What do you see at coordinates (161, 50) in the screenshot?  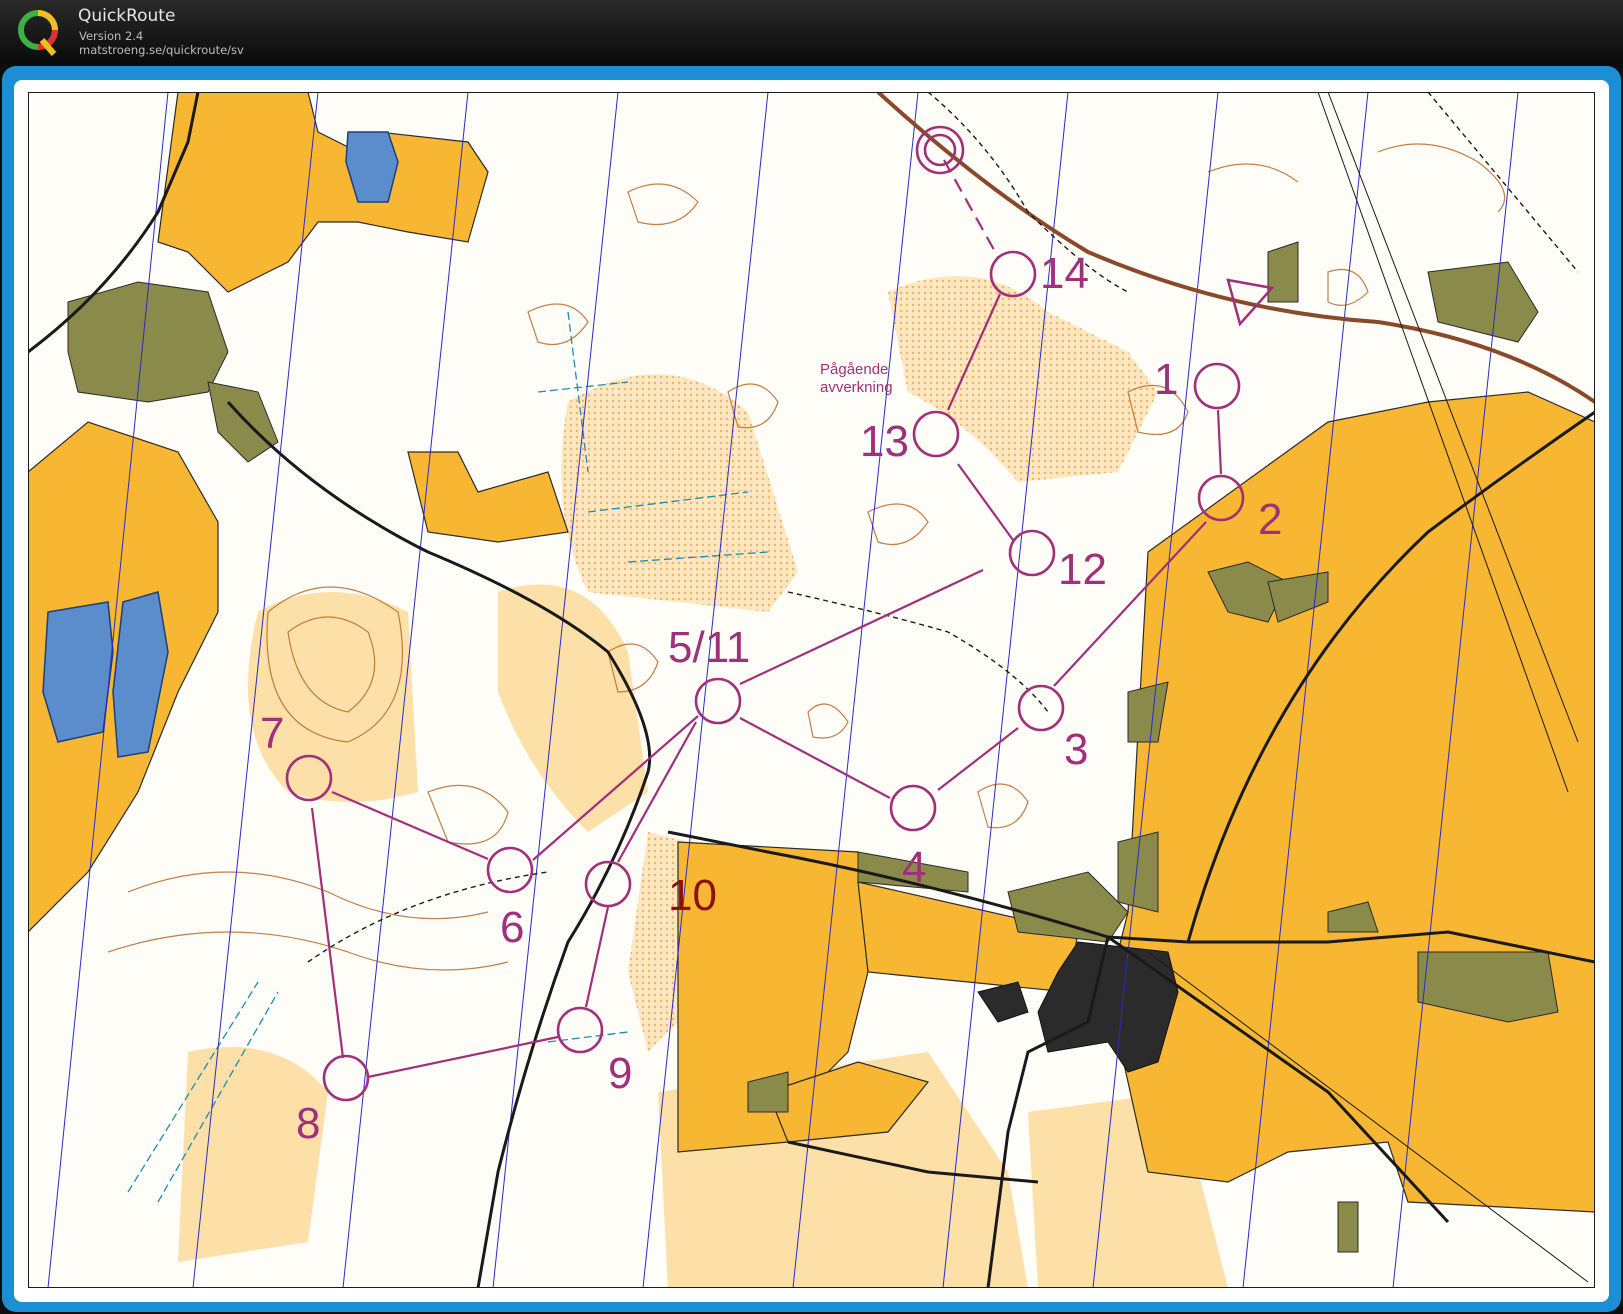 I see `app-url: matstroeng.se/quickroute/sv` at bounding box center [161, 50].